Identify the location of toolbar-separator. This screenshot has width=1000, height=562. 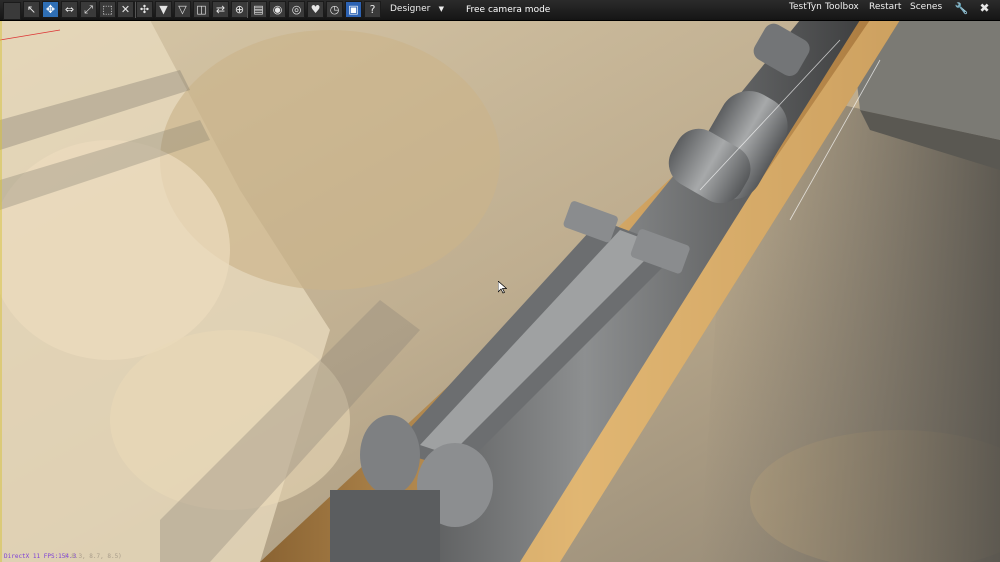
(247, 10).